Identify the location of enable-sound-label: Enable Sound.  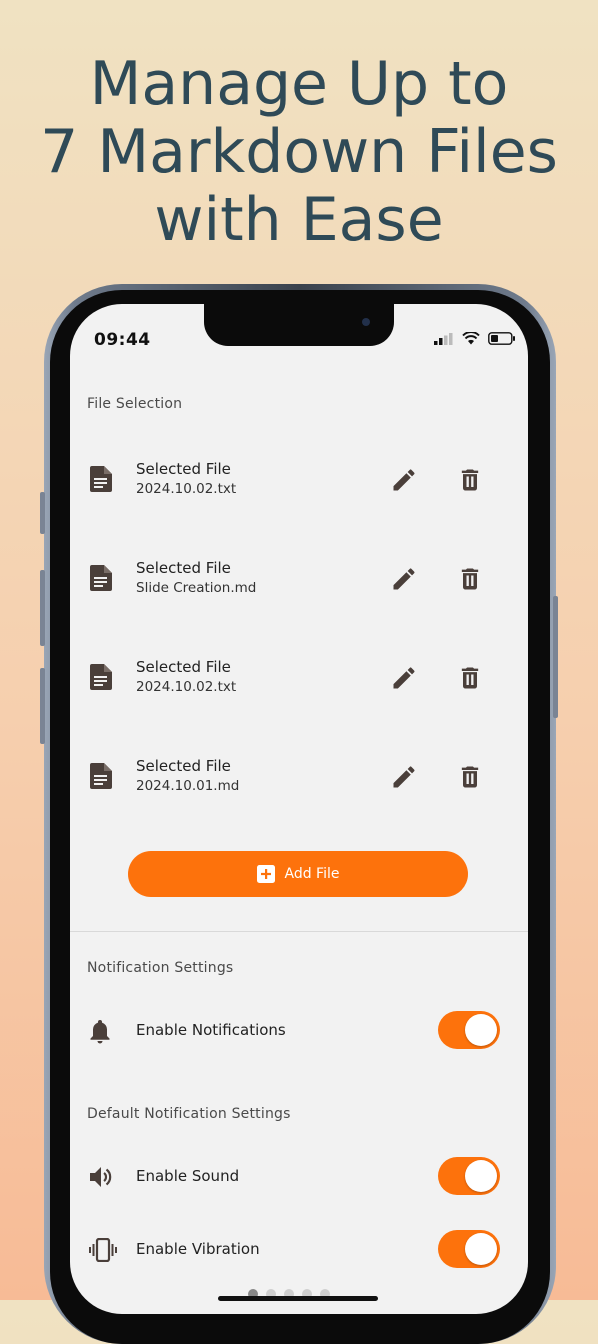
(188, 1176).